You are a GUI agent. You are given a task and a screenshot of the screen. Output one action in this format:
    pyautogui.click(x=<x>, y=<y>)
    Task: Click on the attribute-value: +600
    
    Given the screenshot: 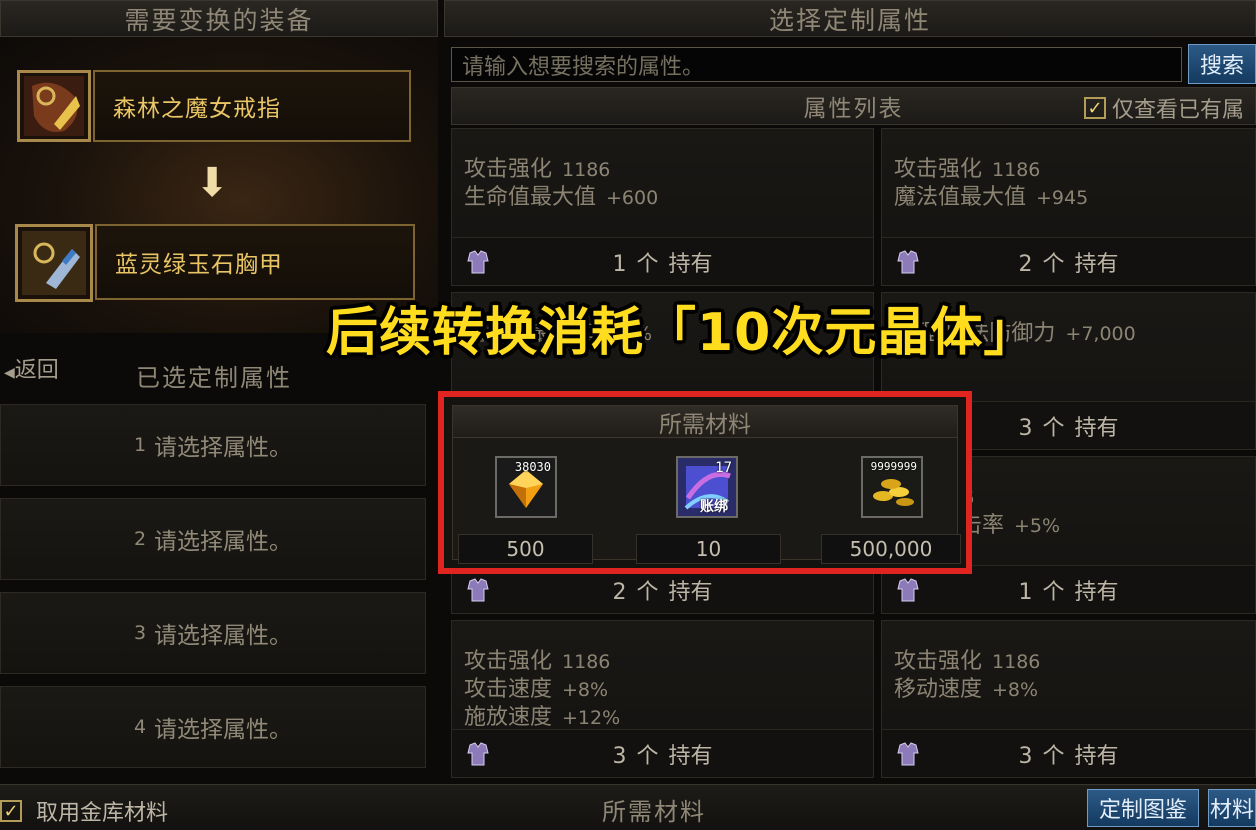 What is the action you would take?
    pyautogui.click(x=632, y=198)
    